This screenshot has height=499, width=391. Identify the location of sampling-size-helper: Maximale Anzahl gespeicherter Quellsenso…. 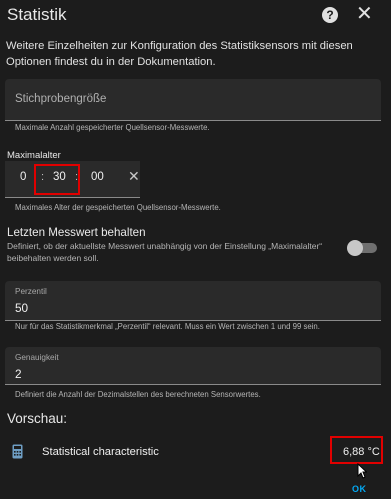
(112, 127).